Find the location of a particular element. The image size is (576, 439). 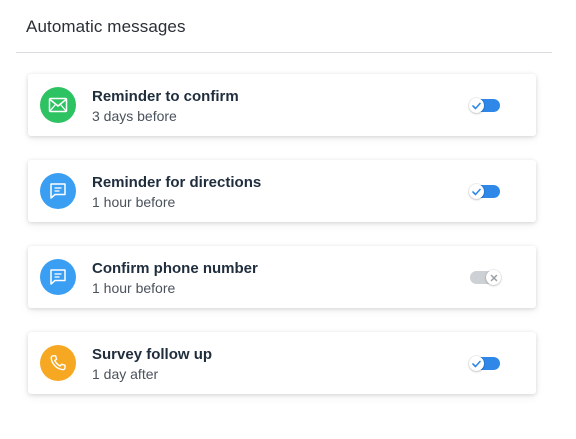

panel-header: Automatic messages is located at coordinates (284, 26).